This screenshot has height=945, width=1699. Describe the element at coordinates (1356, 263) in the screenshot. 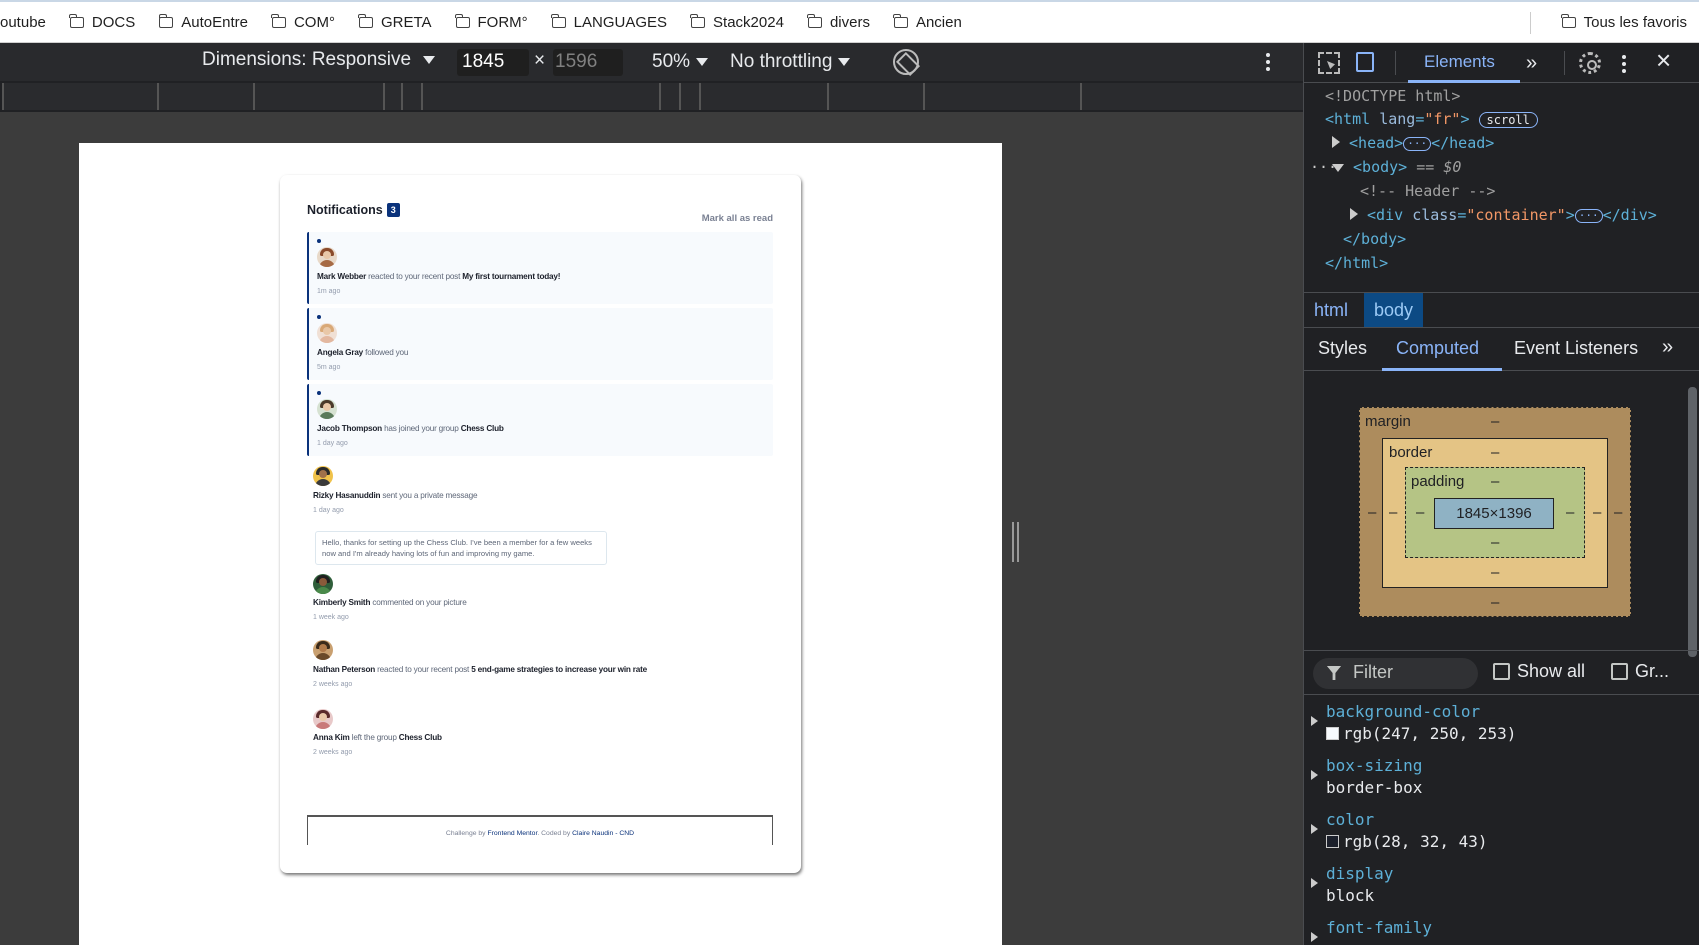

I see `dom-node-html-close: </html>` at that location.